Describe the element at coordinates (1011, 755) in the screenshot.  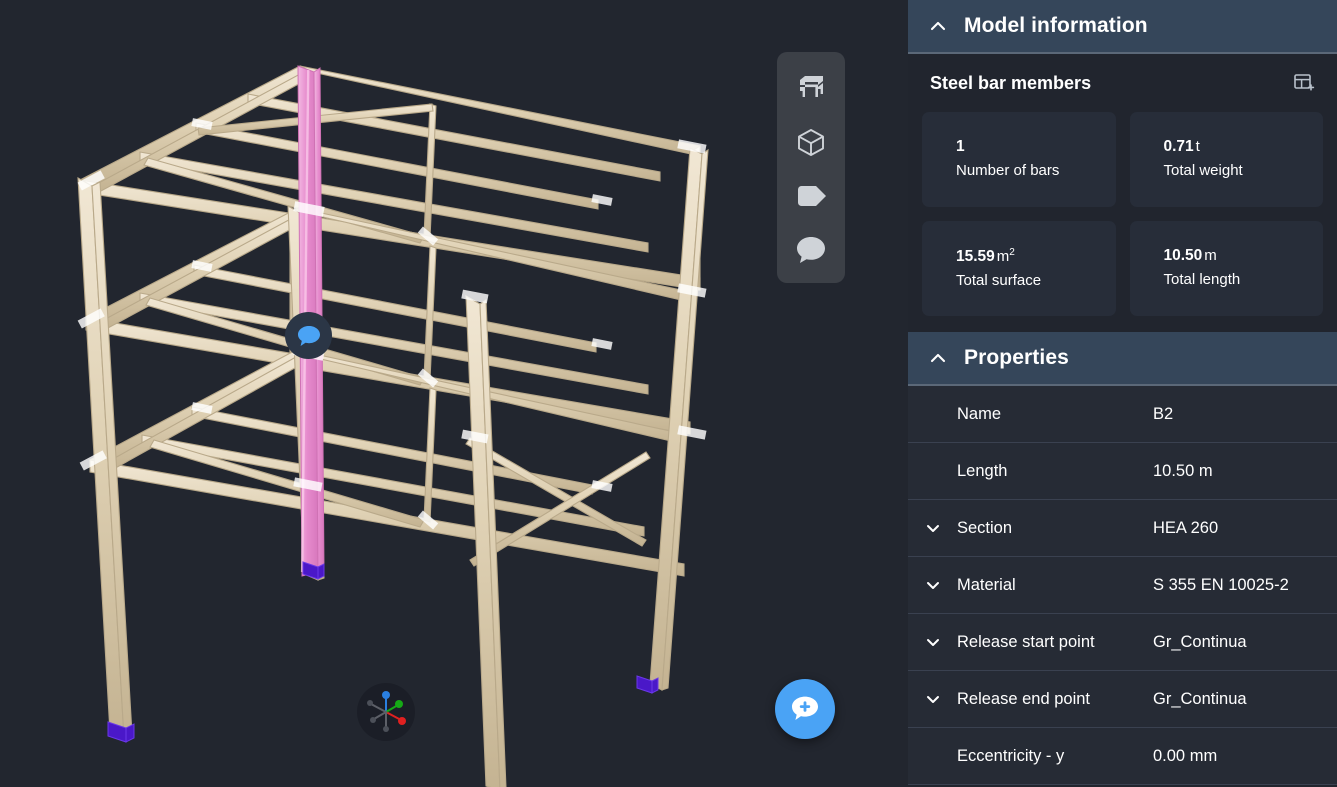
I see `property-label: Eccentricity - y` at that location.